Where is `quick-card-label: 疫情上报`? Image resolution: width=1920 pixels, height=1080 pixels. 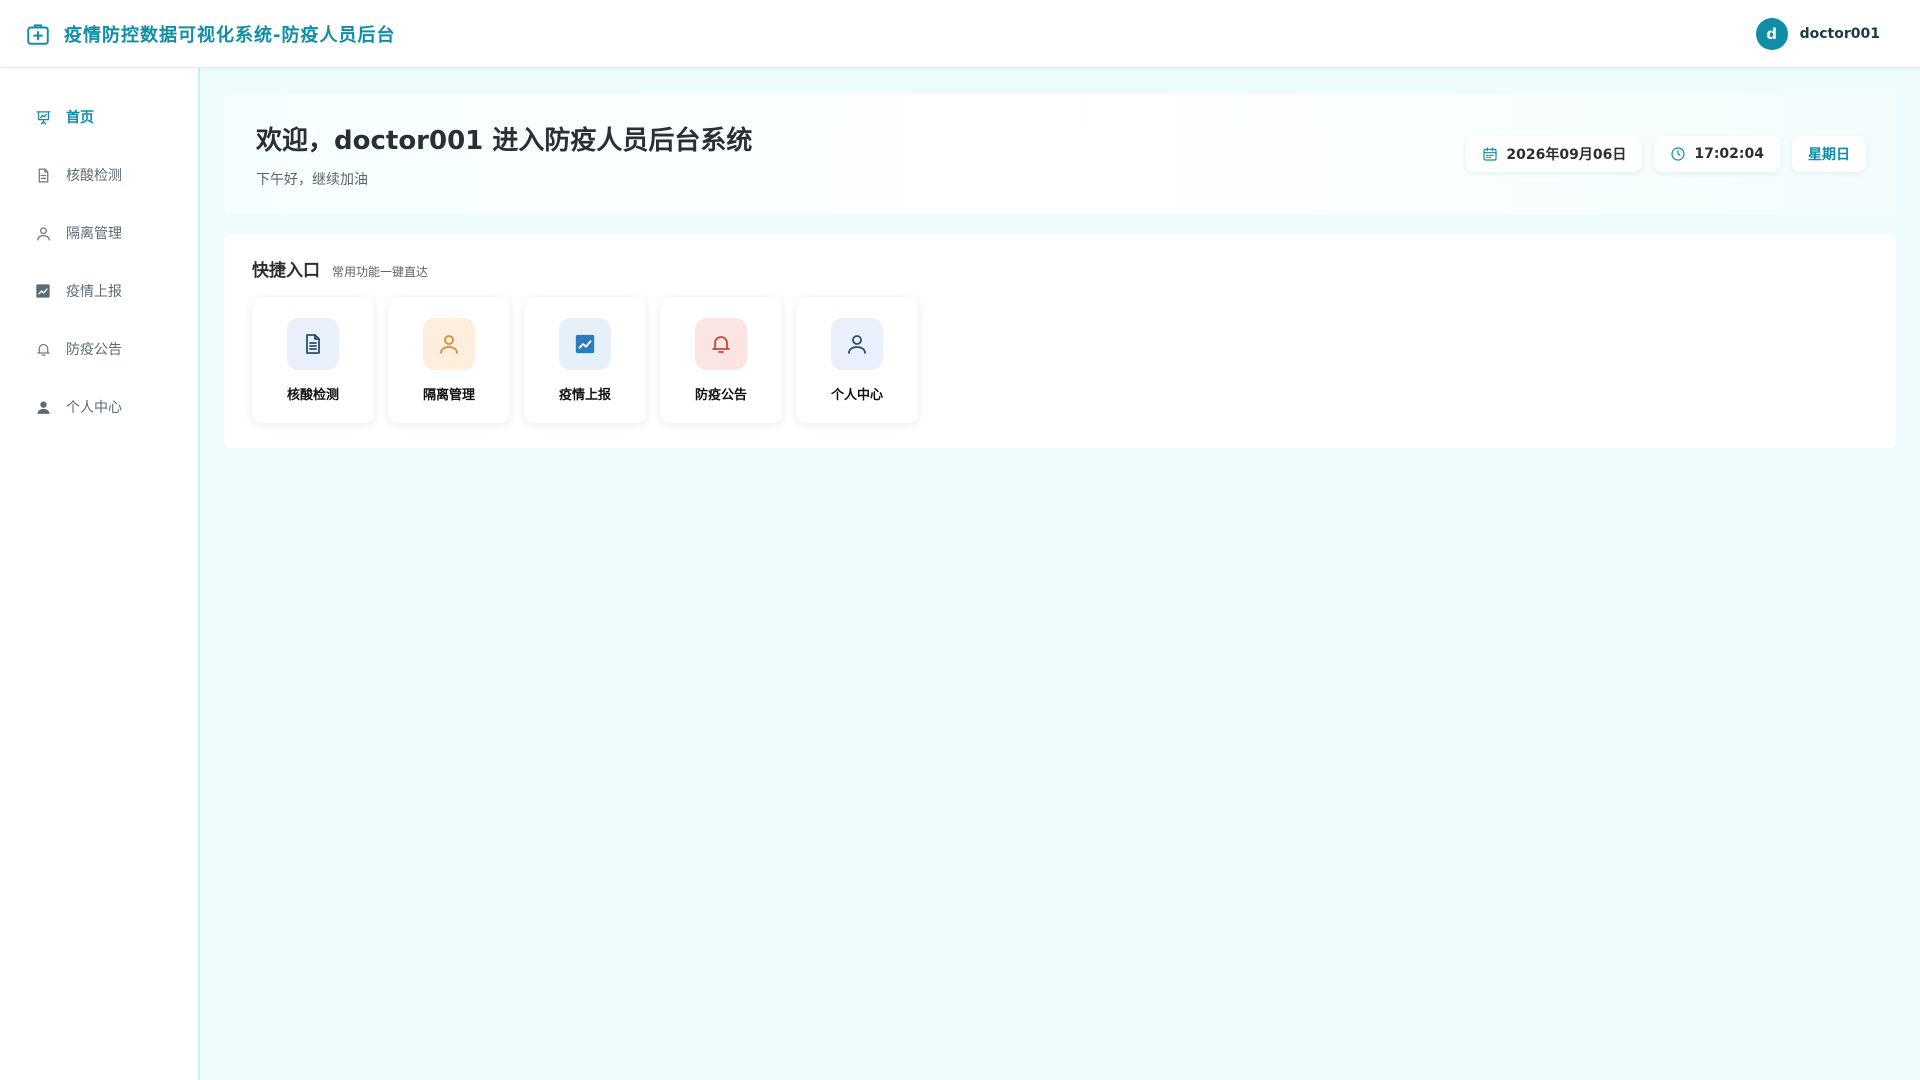
quick-card-label: 疫情上报 is located at coordinates (584, 395).